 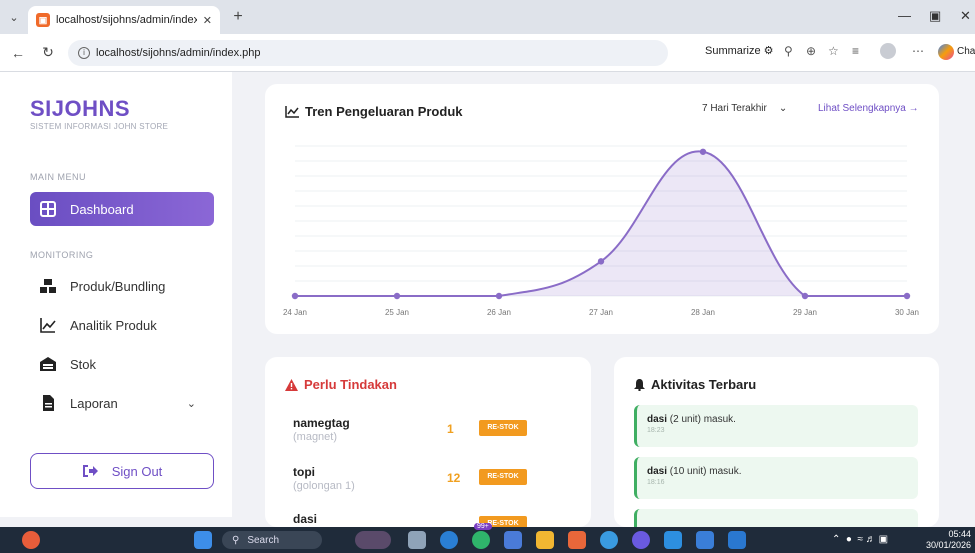 What do you see at coordinates (888, 51) in the screenshot?
I see `profile-avatar` at bounding box center [888, 51].